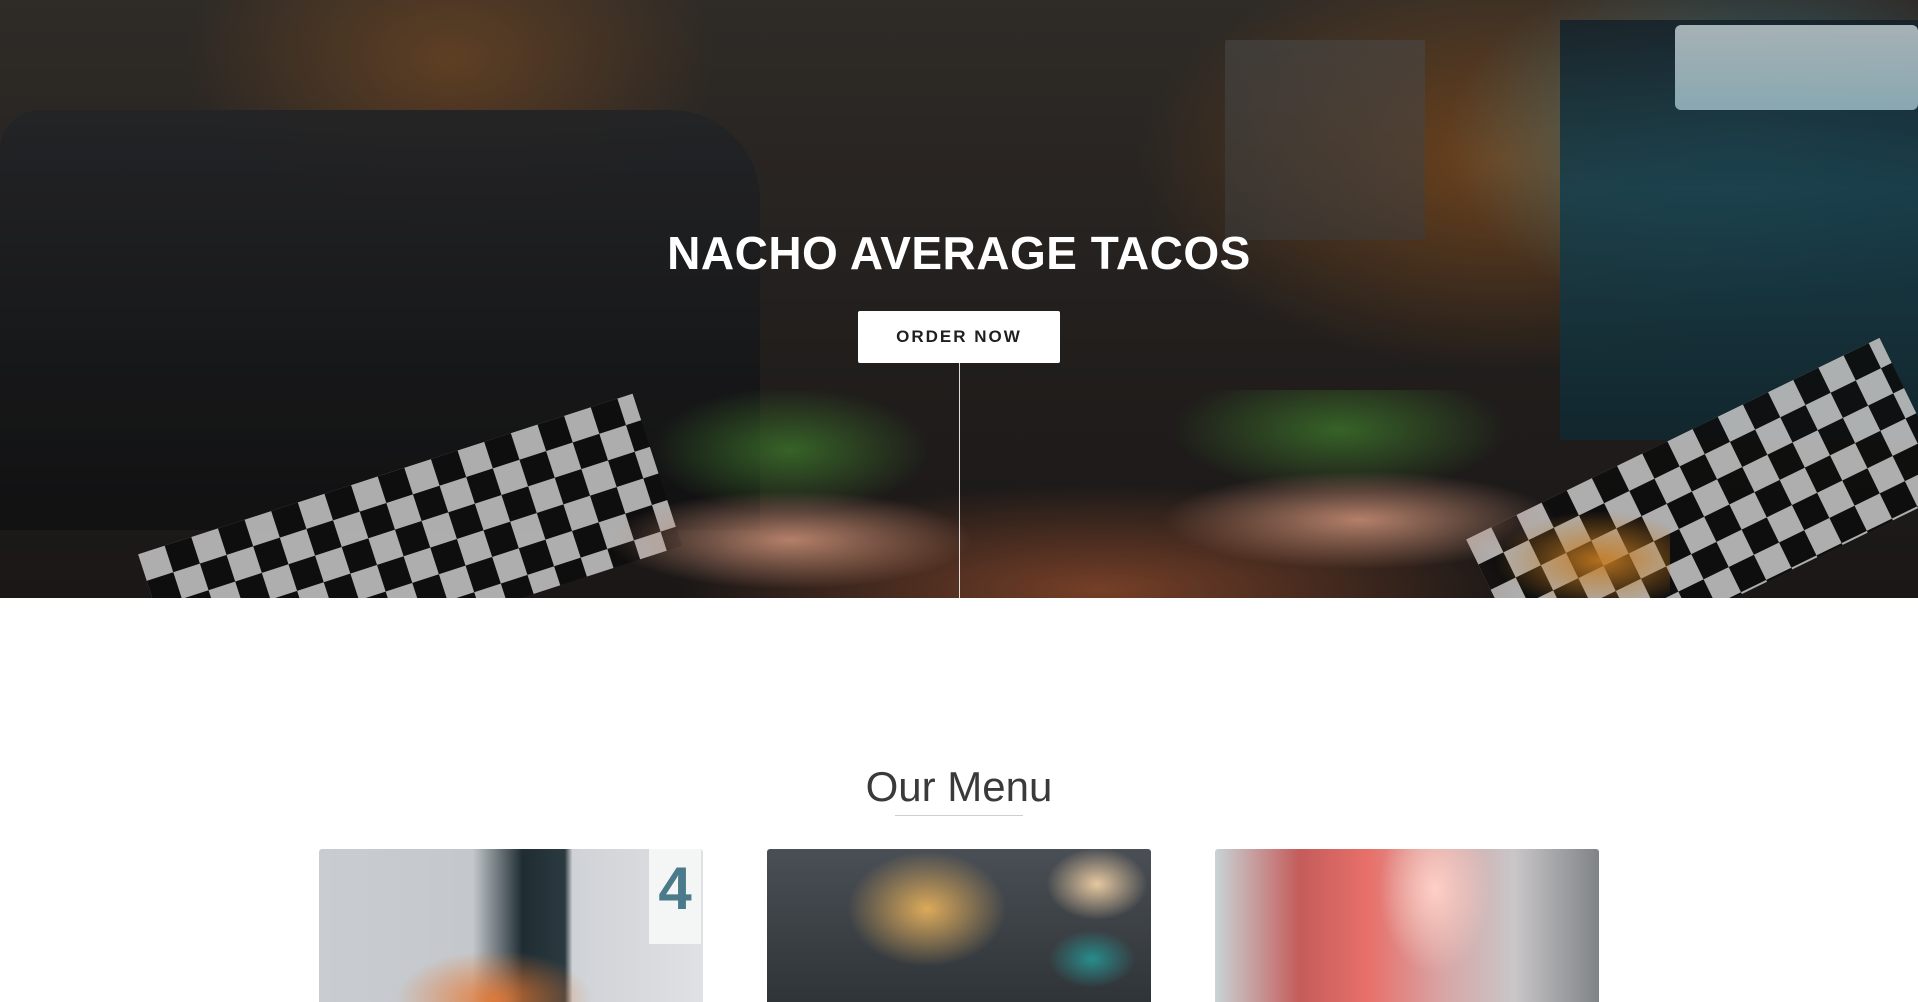 The width and height of the screenshot is (1918, 1002). Describe the element at coordinates (959, 337) in the screenshot. I see `order-now-button: ORDER NOW` at that location.